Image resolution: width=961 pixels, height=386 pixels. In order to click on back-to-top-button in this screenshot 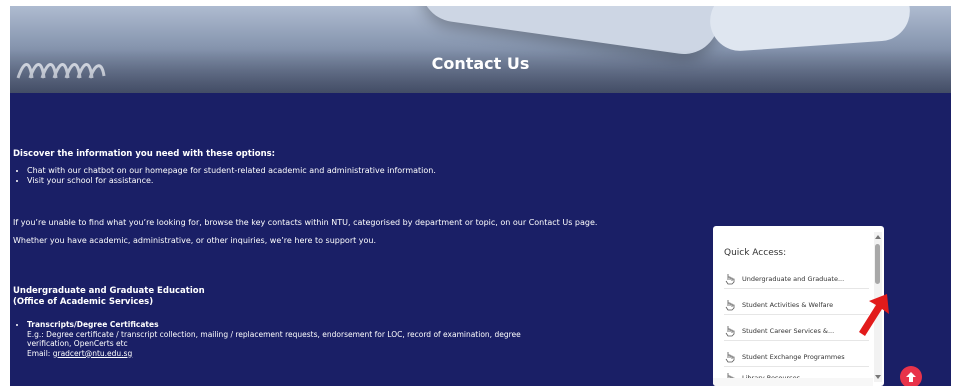, I will do `click(911, 376)`.